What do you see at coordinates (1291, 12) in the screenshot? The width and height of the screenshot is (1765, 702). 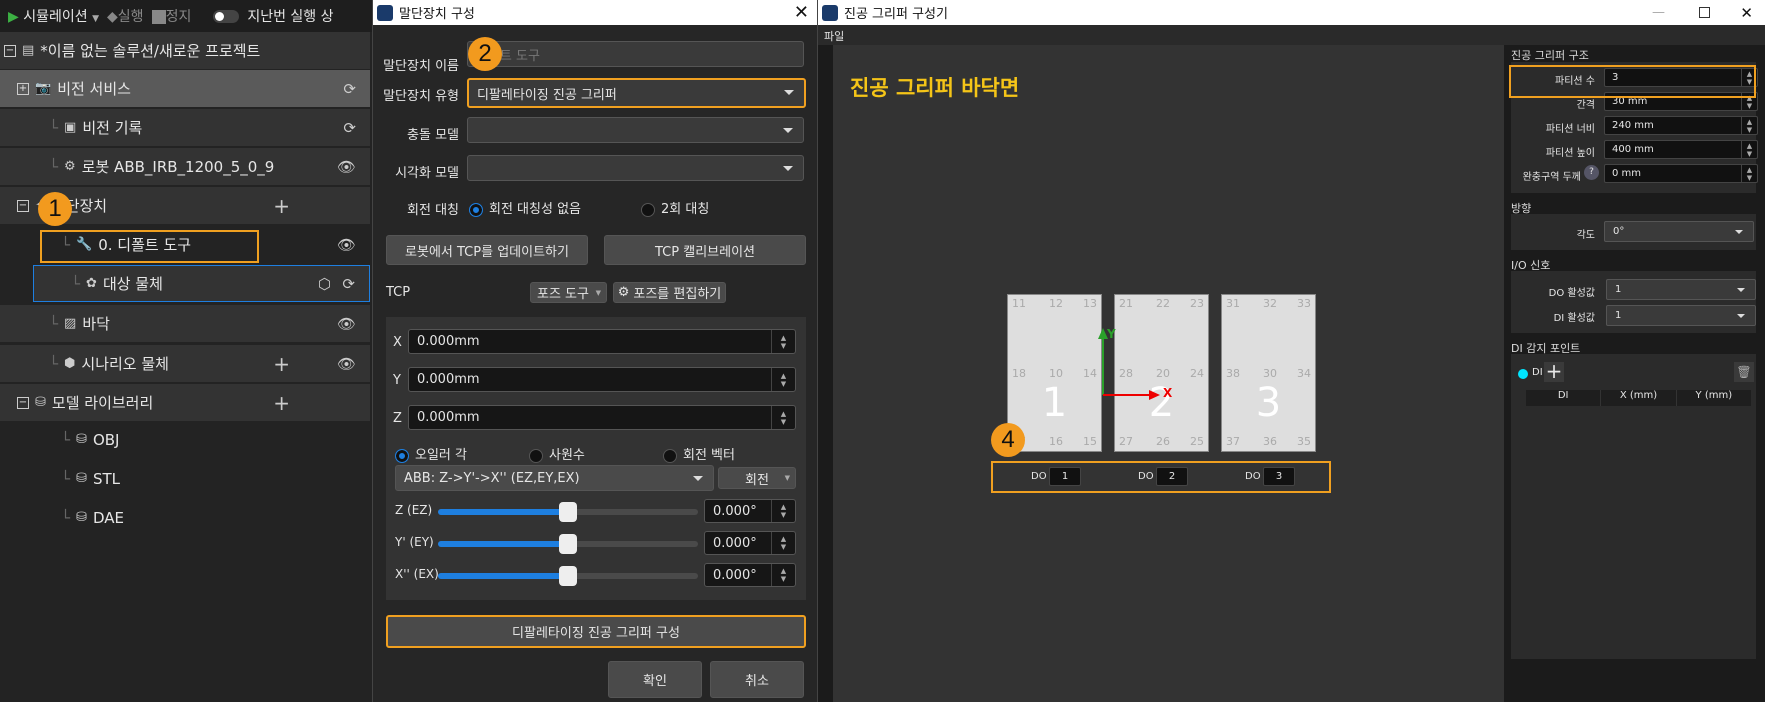 I see `window-titlebar: 진공 그리퍼 구성기 — ✕` at bounding box center [1291, 12].